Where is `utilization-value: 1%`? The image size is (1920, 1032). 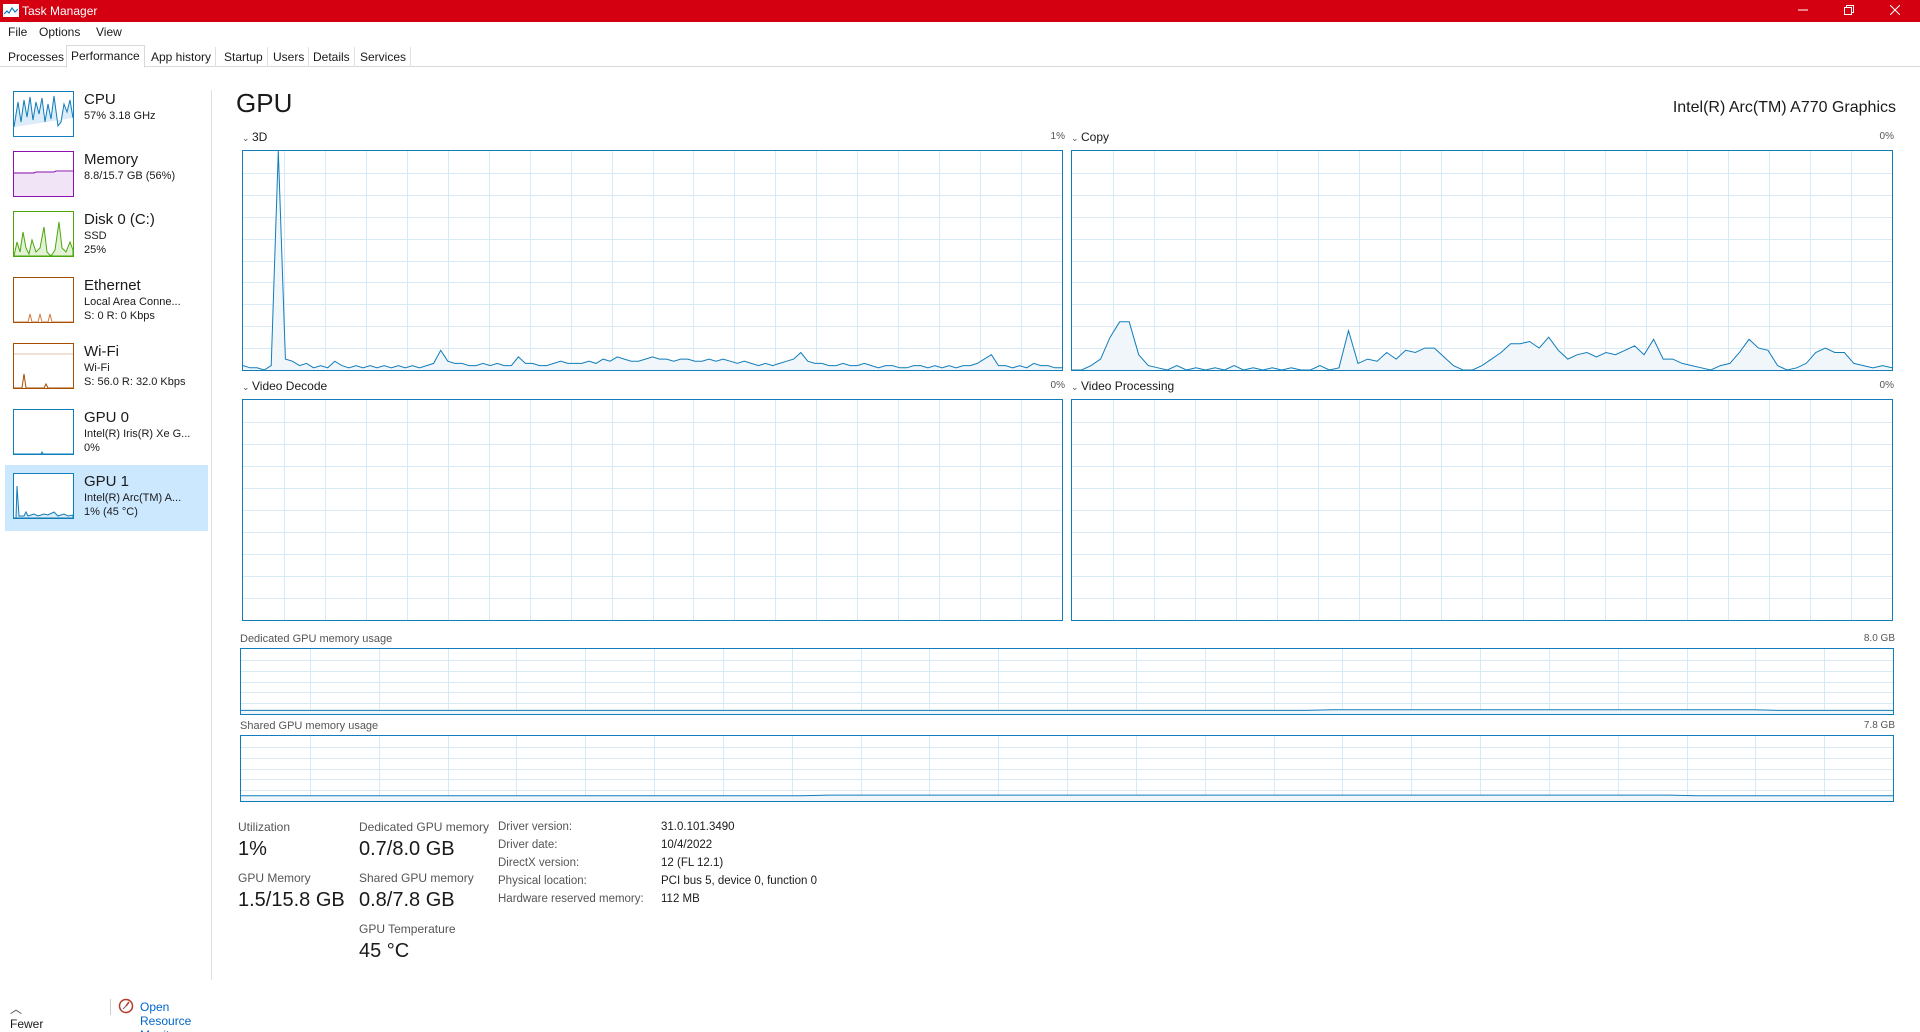
utilization-value: 1% is located at coordinates (252, 849).